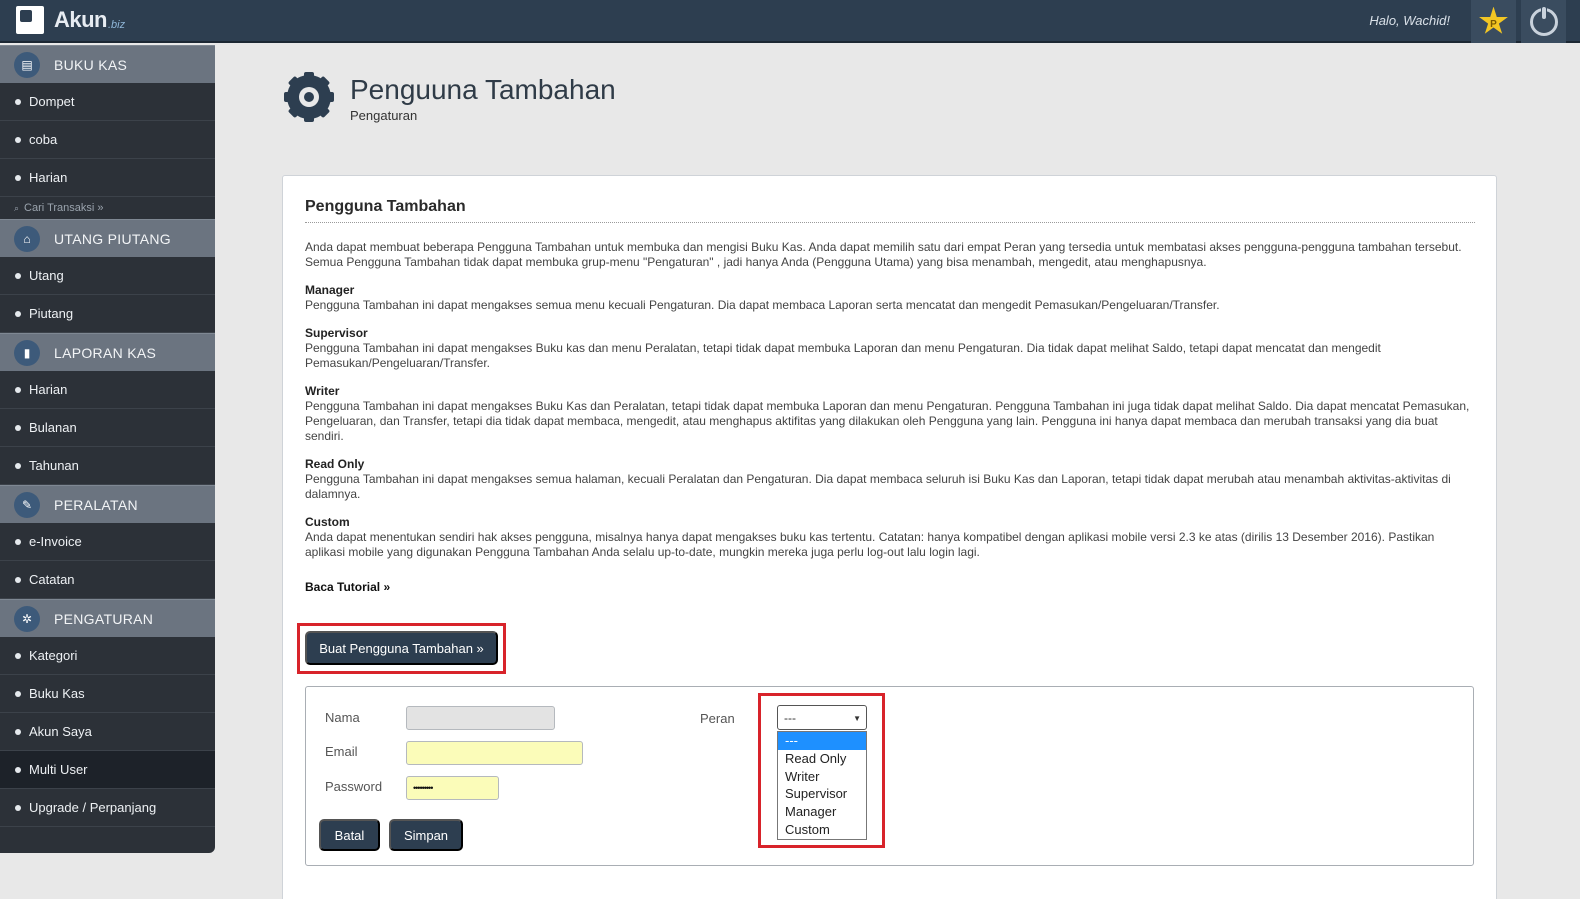  I want to click on sidebar-item: Kategori, so click(107, 656).